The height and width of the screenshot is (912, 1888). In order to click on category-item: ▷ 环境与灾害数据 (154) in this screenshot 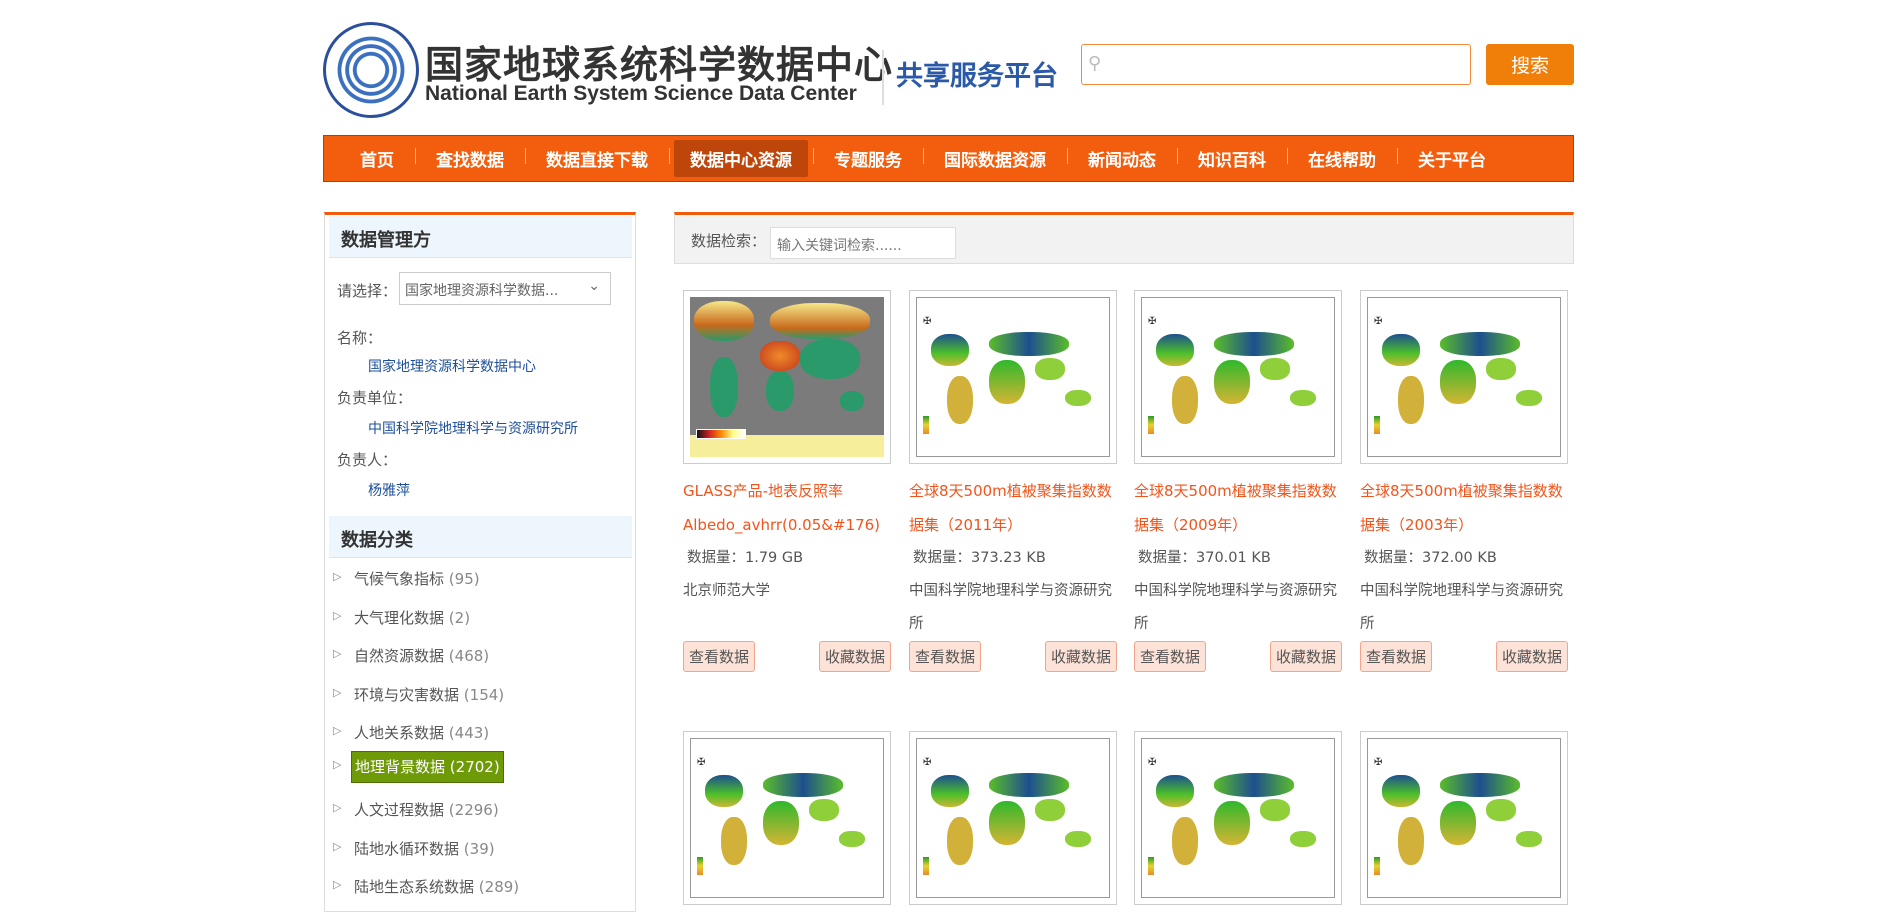, I will do `click(420, 694)`.